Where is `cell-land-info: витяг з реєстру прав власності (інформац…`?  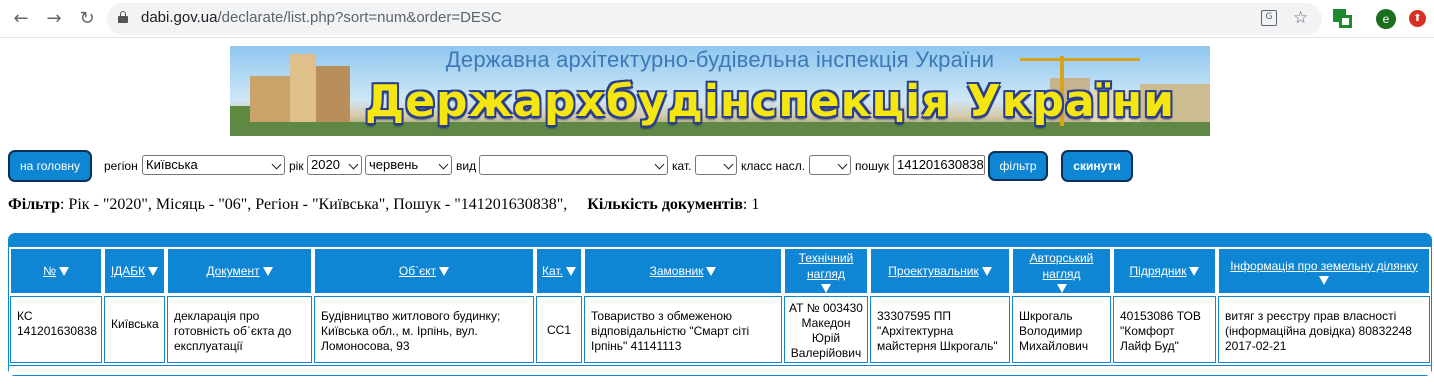 cell-land-info: витяг з реєстру прав власності (інформац… is located at coordinates (1324, 329).